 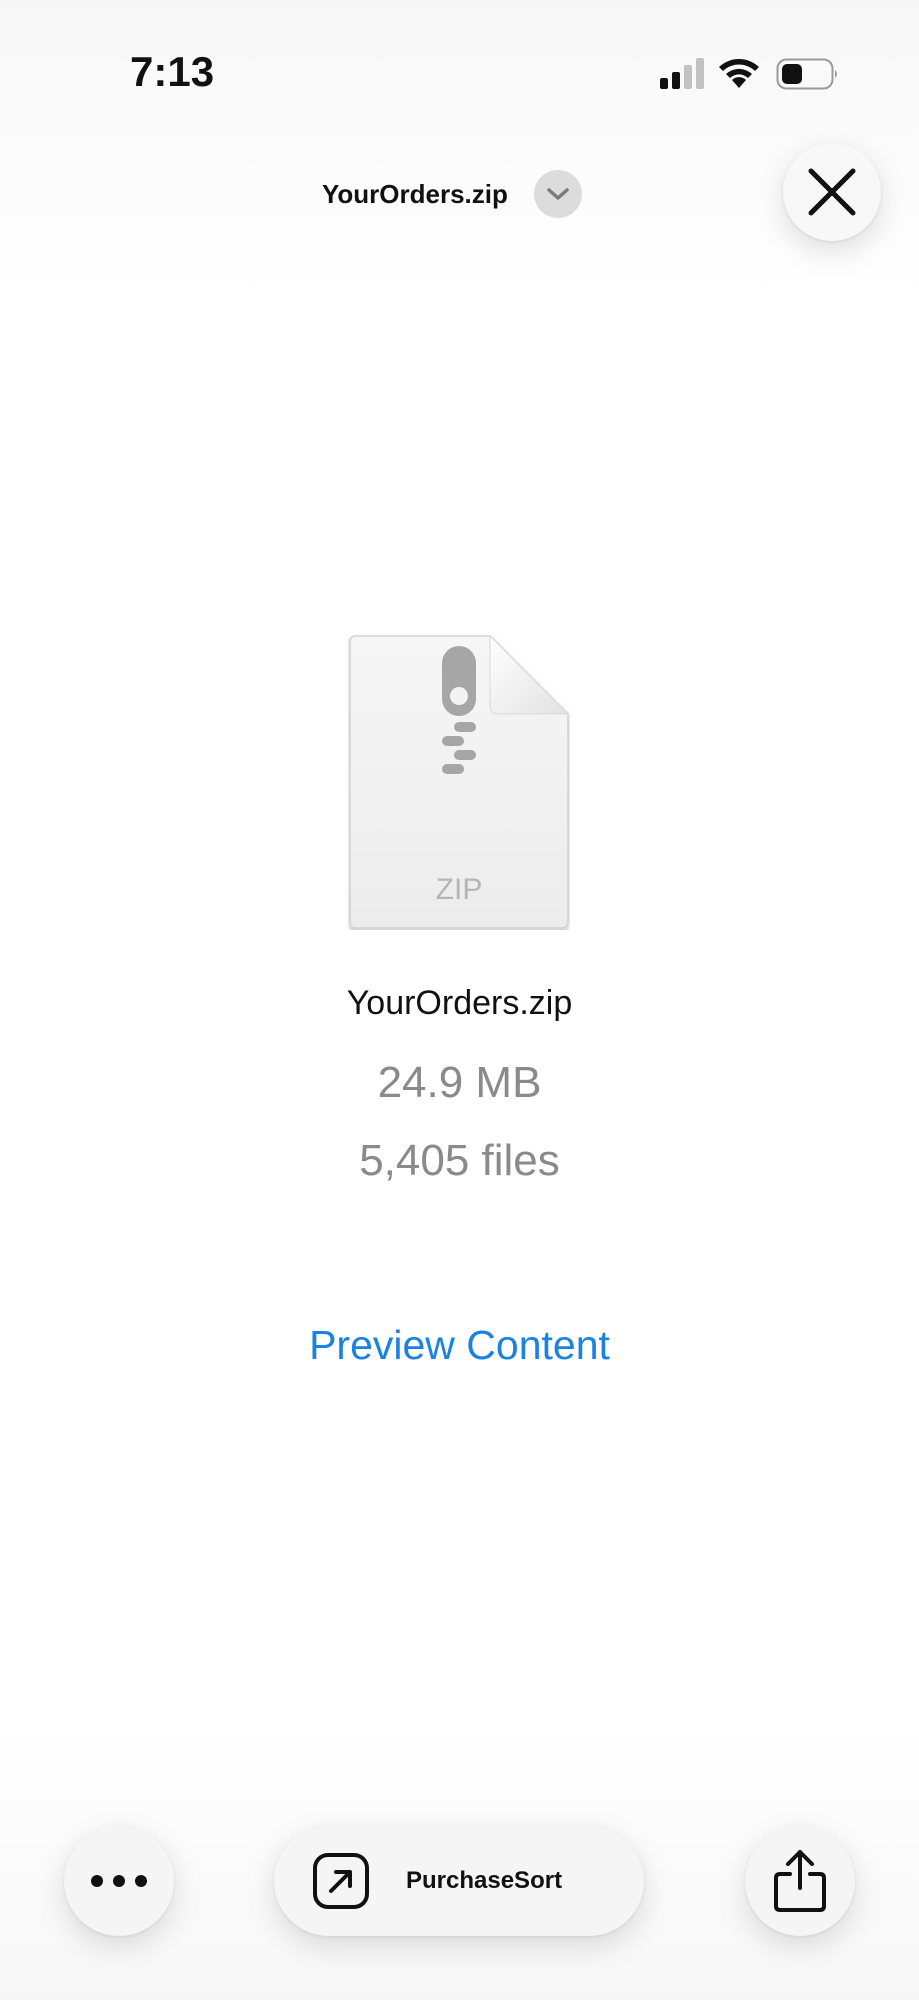 I want to click on open-in-app-button: PurchaseSort, so click(x=459, y=1881).